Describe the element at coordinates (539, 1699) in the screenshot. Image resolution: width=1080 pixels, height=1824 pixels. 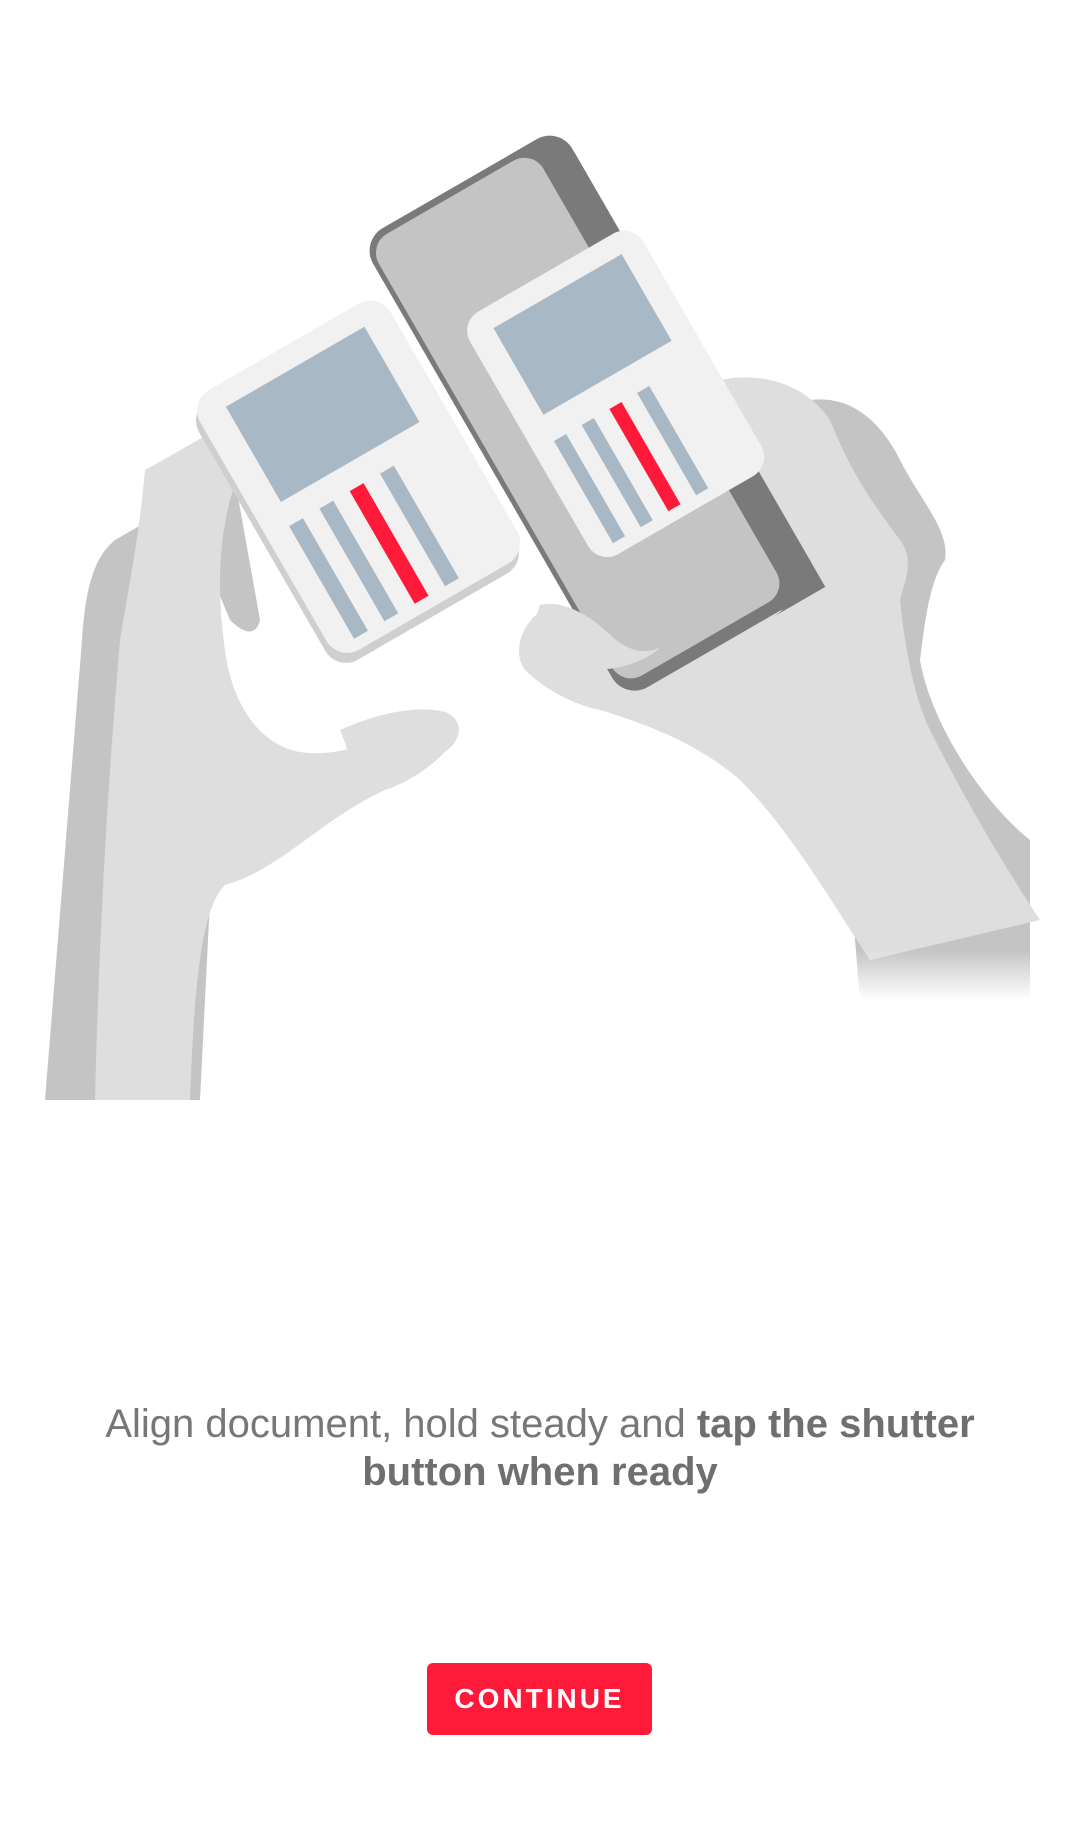
I see `continue-button: CONTINUE` at that location.